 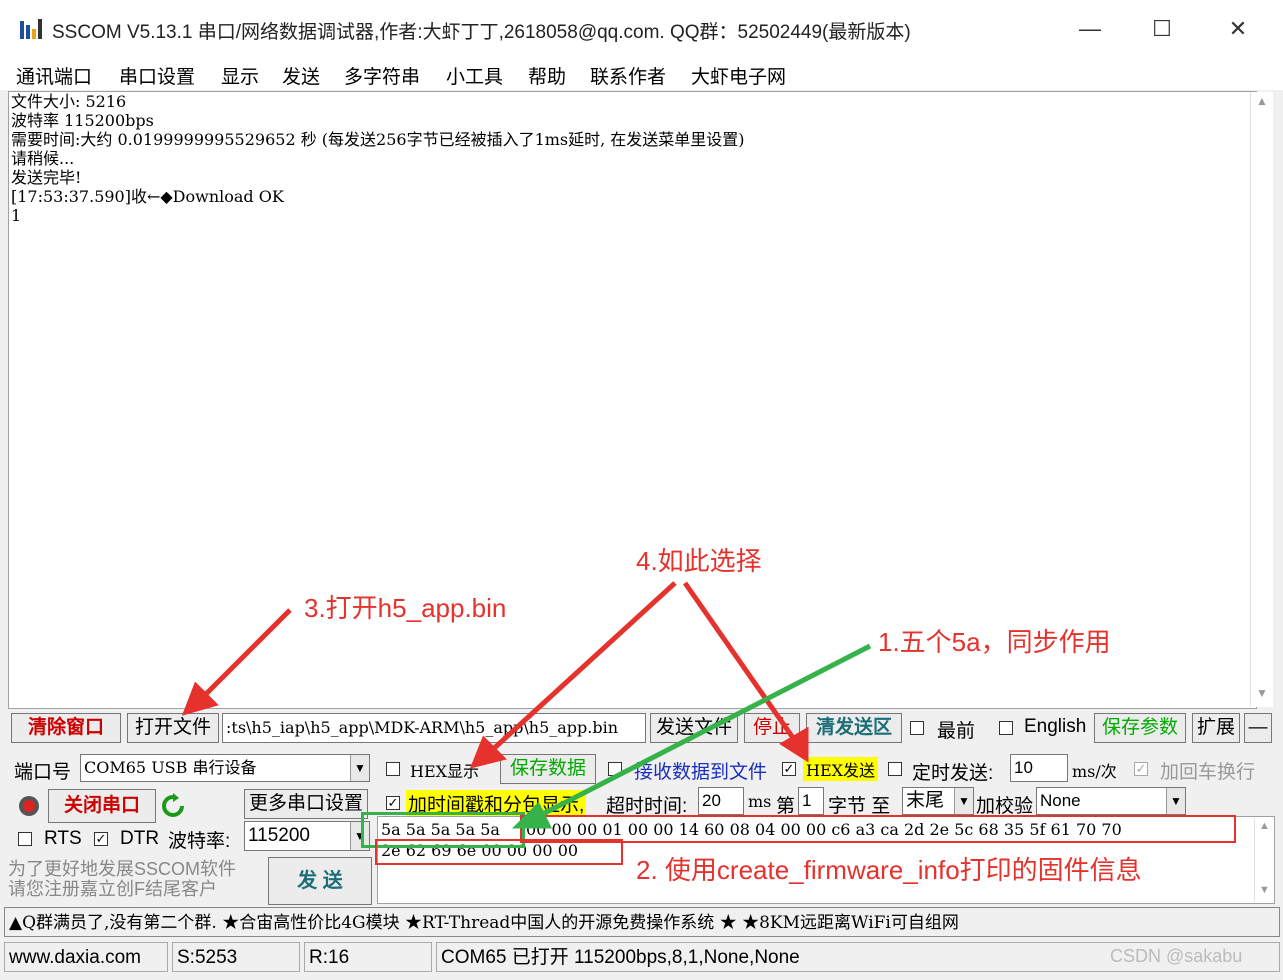 What do you see at coordinates (245, 655) in the screenshot?
I see `arrow-open-file` at bounding box center [245, 655].